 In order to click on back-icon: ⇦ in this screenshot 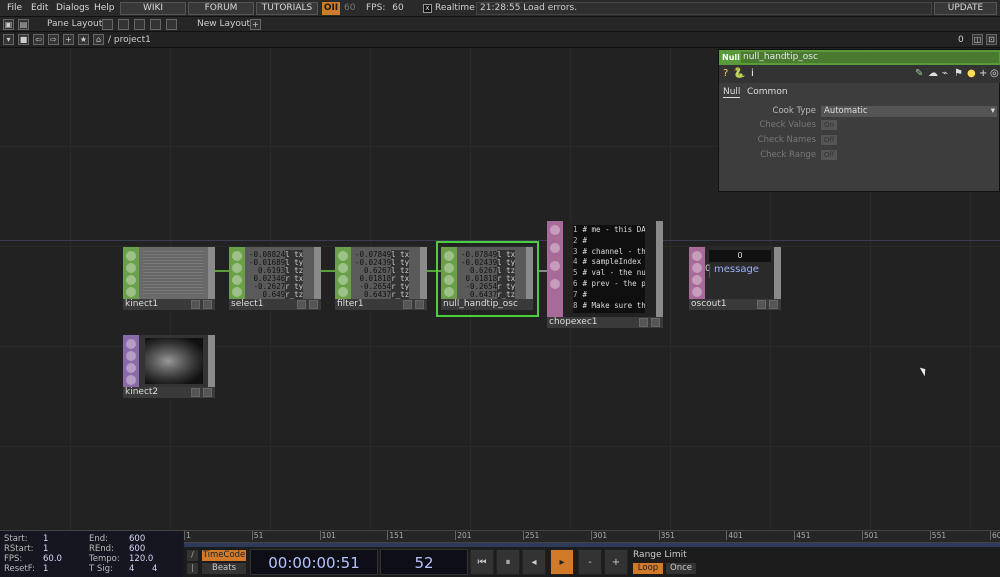, I will do `click(38, 39)`.